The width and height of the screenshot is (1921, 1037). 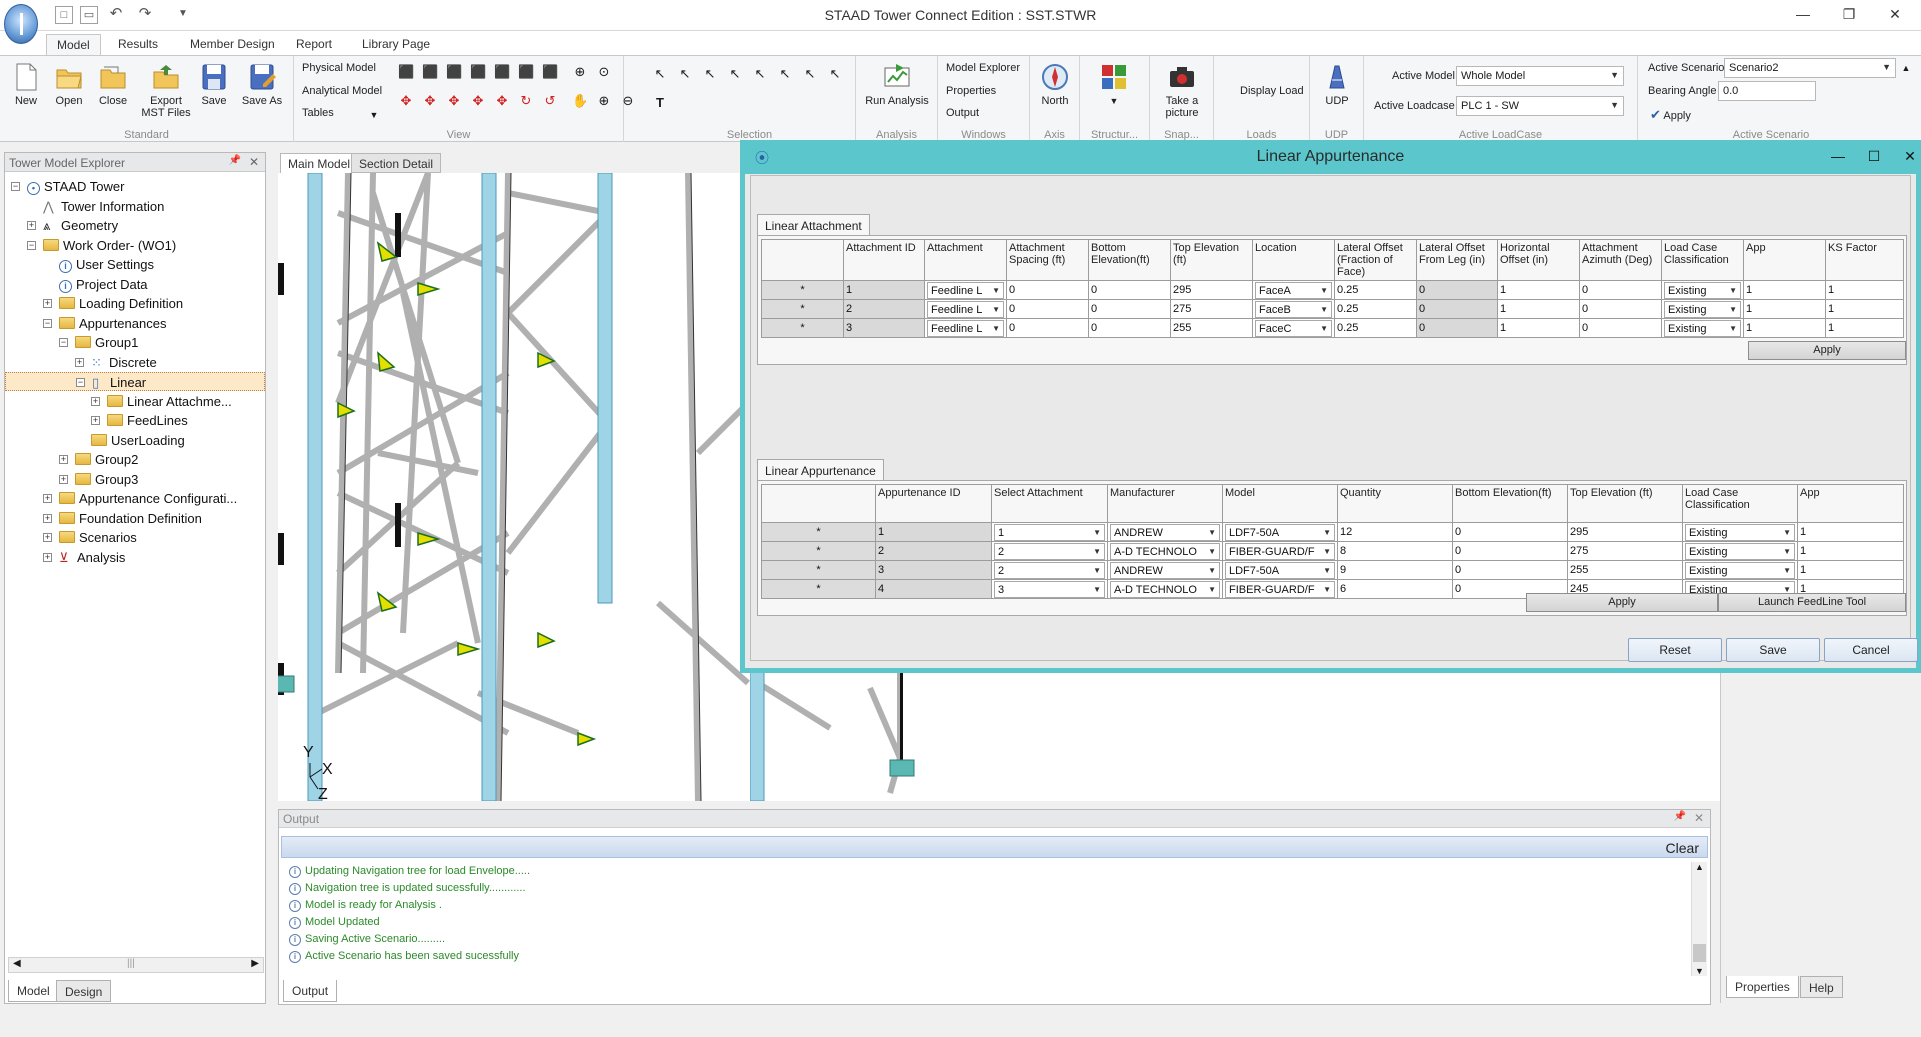 I want to click on linear-appurtenance-tab: Linear Appurtenance, so click(x=820, y=469).